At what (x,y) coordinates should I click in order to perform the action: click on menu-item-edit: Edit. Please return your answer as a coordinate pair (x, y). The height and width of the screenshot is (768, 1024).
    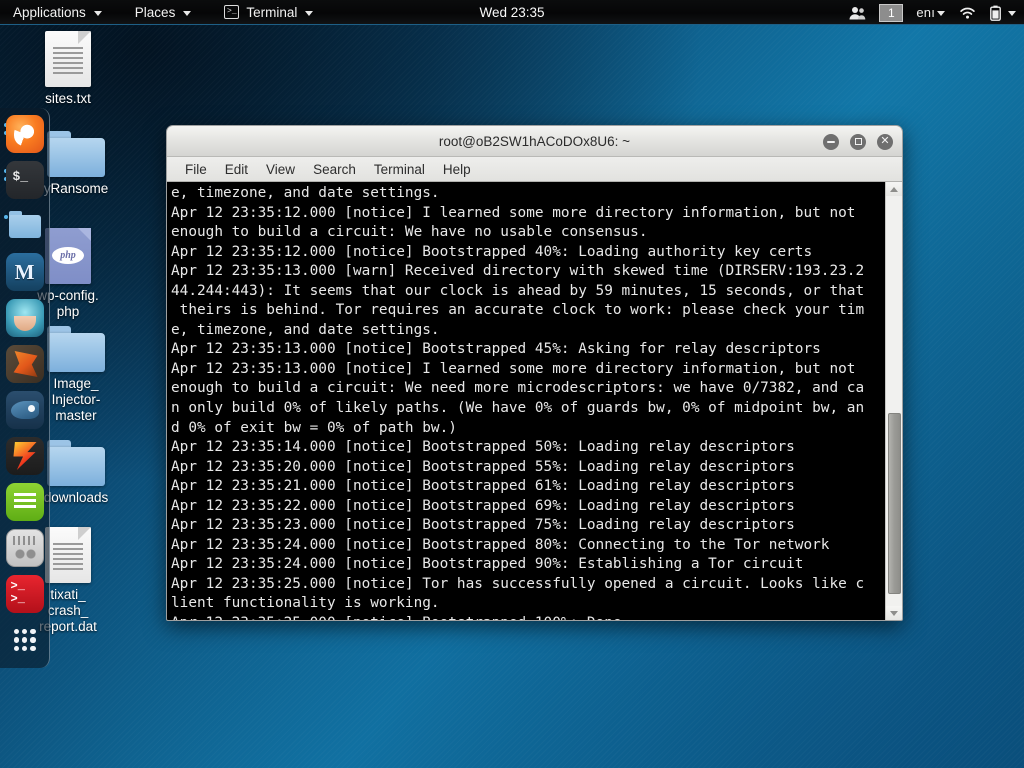
    Looking at the image, I should click on (236, 169).